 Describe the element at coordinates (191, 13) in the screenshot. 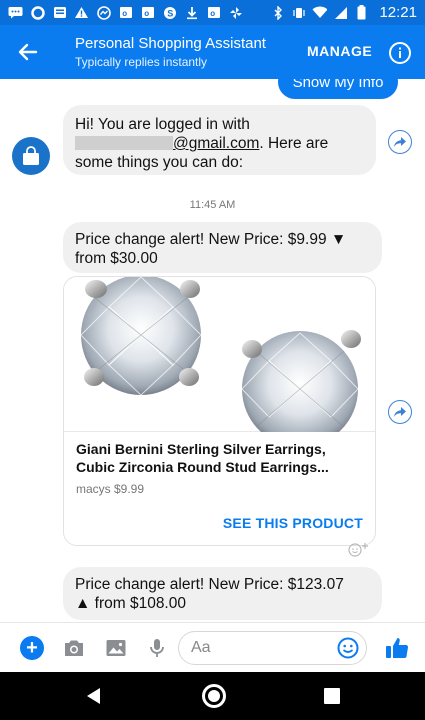

I see `download-icon` at that location.